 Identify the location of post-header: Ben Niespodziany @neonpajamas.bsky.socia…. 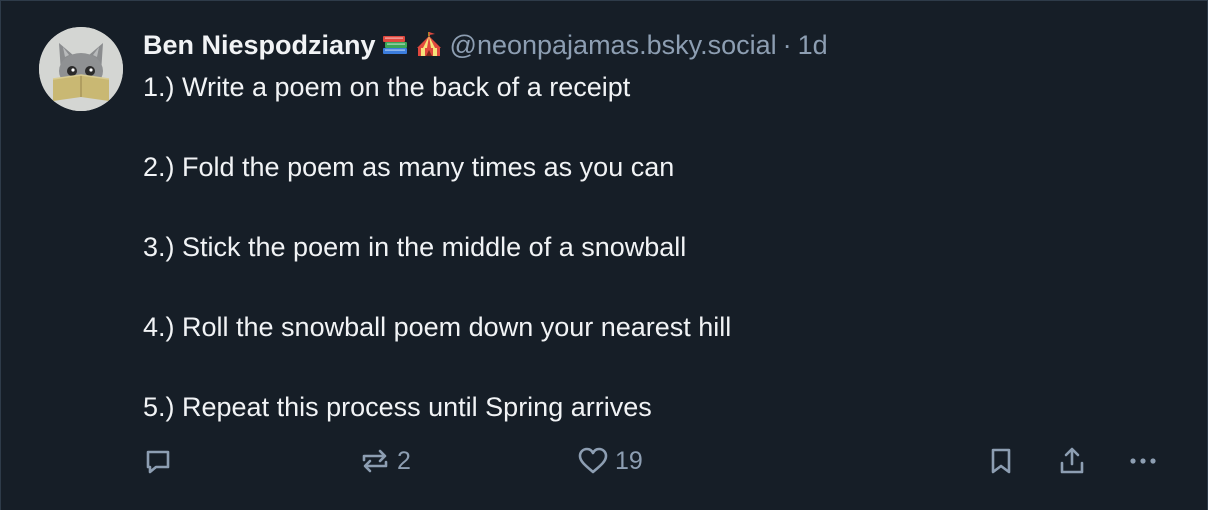
(655, 45).